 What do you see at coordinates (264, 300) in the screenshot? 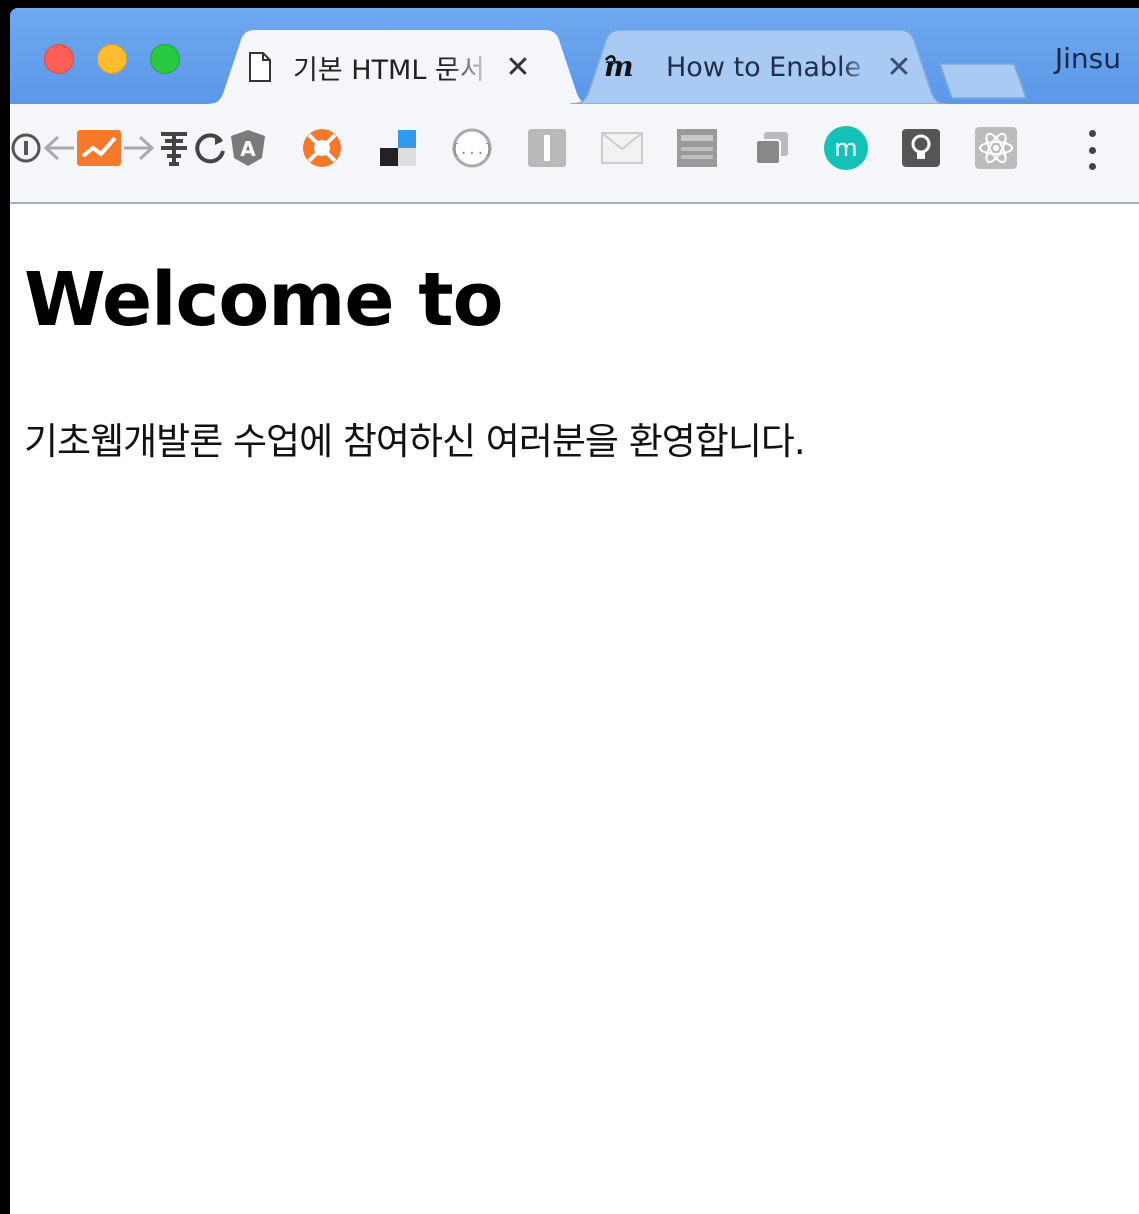
I see `page-heading: Welcome to` at bounding box center [264, 300].